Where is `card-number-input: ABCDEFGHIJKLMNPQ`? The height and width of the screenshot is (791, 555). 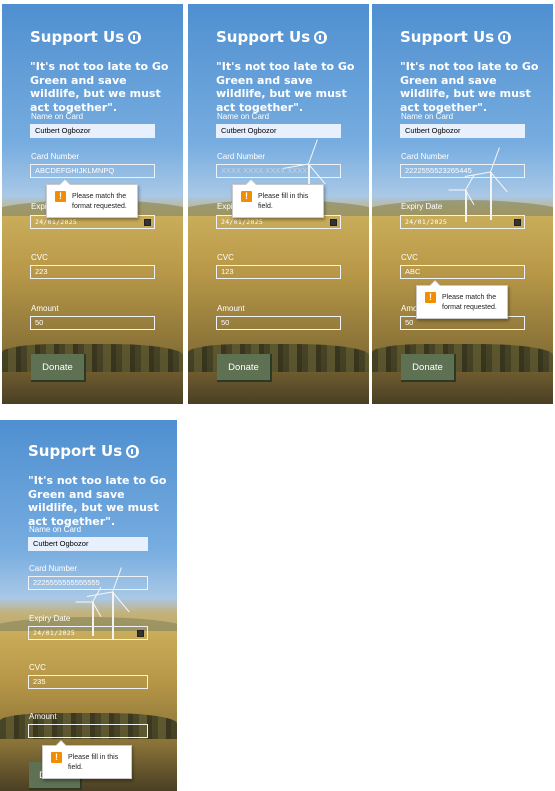
card-number-input: ABCDEFGHIJKLMNPQ is located at coordinates (92, 171).